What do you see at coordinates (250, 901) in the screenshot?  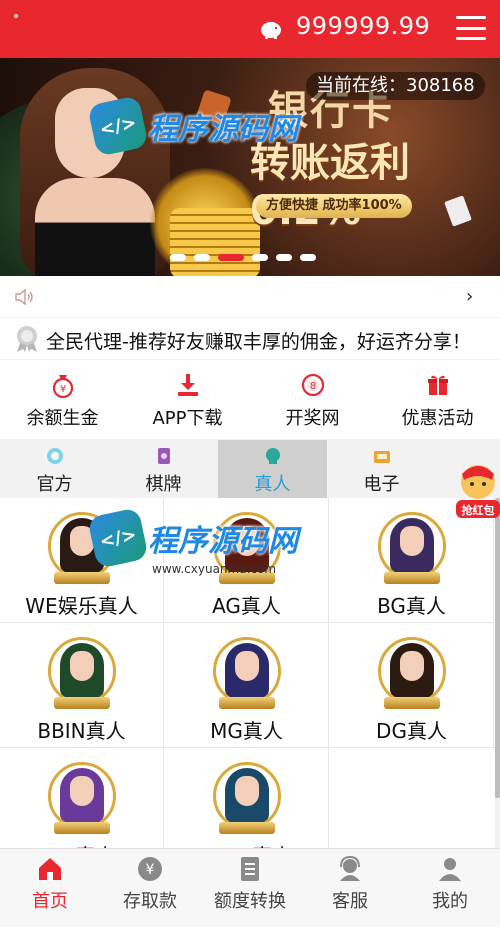 I see `nav-label: 额度转换` at bounding box center [250, 901].